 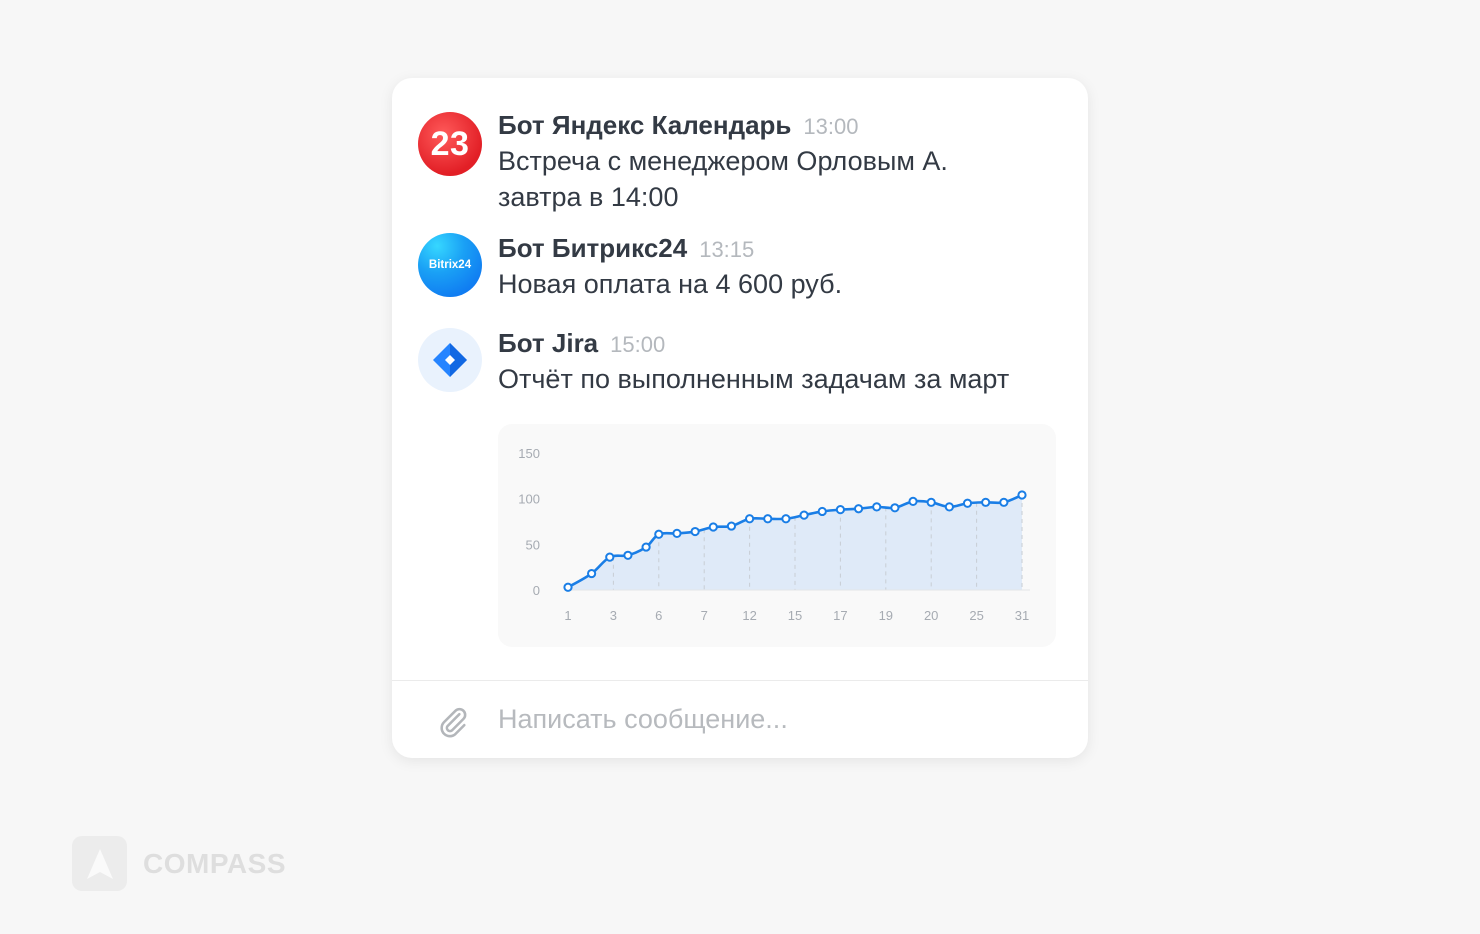 I want to click on jira-diamond-icon, so click(x=450, y=360).